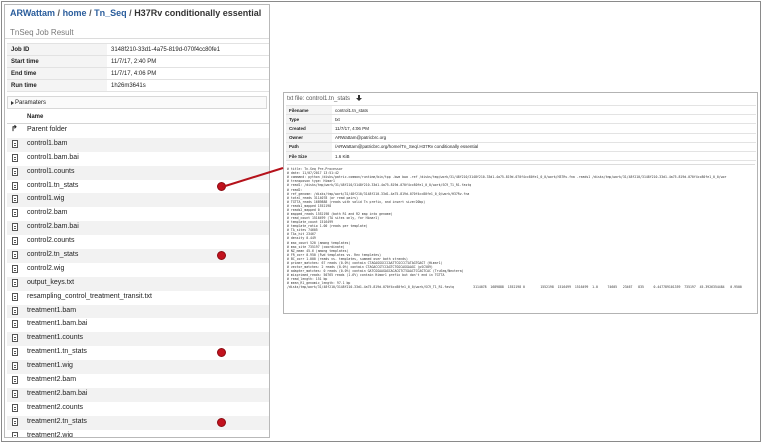  What do you see at coordinates (137, 31) in the screenshot?
I see `page-title: TnSeq Job Result` at bounding box center [137, 31].